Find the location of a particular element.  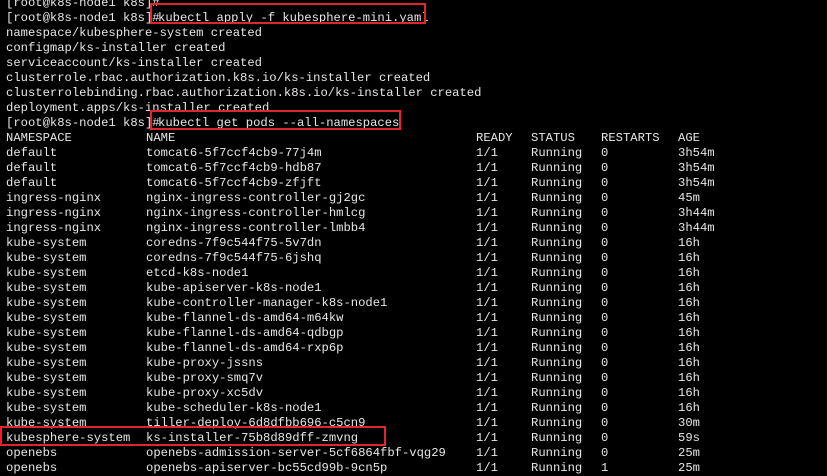

pod-name: tomcat6-5f7ccf4cb9-zfjft is located at coordinates (234, 183).